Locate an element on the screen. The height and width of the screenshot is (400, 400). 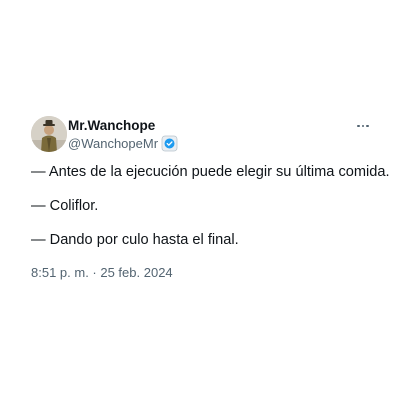
display-name: Mr.Wanchope is located at coordinates (123, 126).